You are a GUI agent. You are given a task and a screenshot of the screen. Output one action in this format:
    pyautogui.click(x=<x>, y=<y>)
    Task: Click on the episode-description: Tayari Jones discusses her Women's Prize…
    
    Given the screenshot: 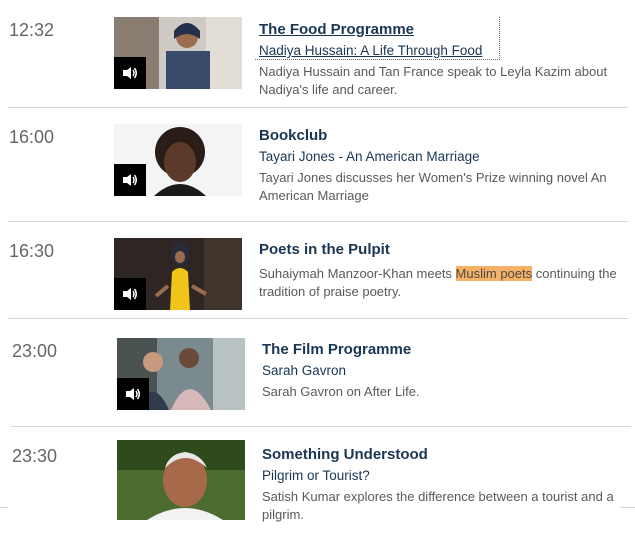 What is the action you would take?
    pyautogui.click(x=433, y=186)
    